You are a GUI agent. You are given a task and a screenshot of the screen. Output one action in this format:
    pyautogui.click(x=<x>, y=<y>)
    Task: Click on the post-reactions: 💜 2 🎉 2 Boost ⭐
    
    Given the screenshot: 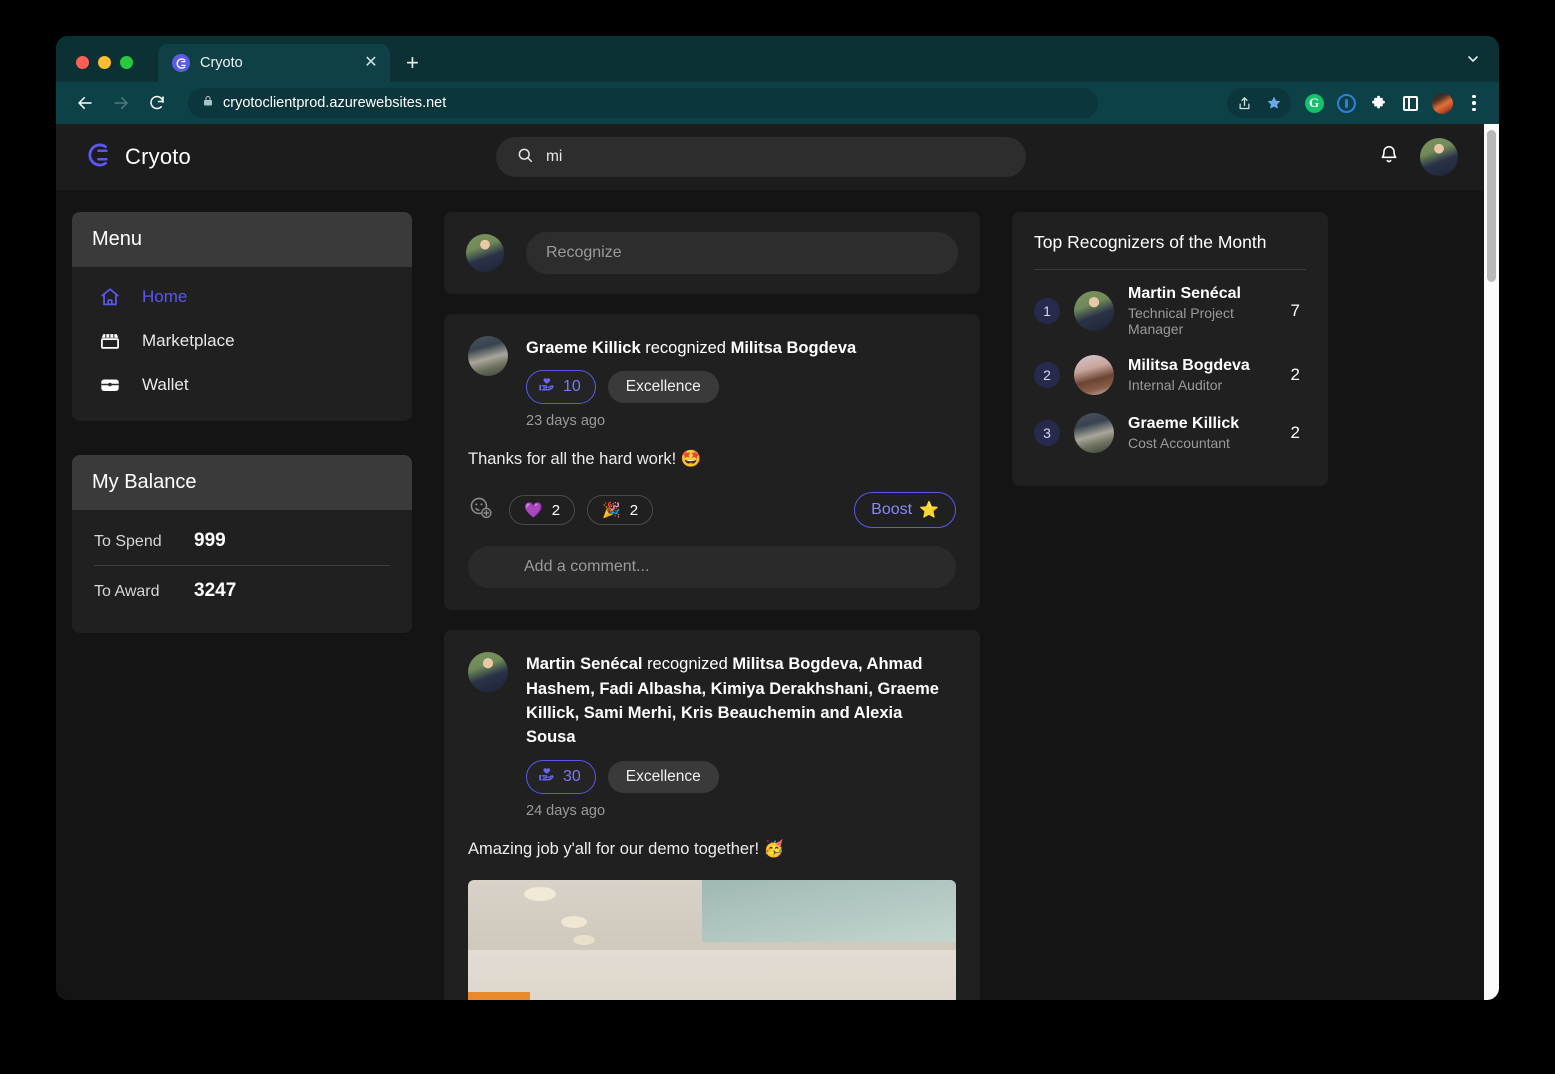 What is the action you would take?
    pyautogui.click(x=712, y=510)
    